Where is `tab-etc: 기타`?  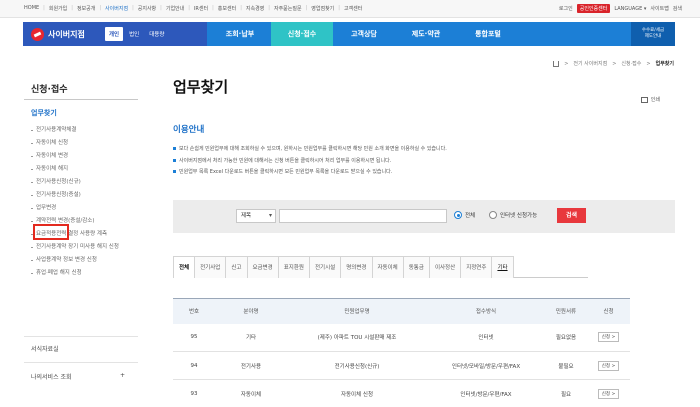 tab-etc: 기타 is located at coordinates (502, 267).